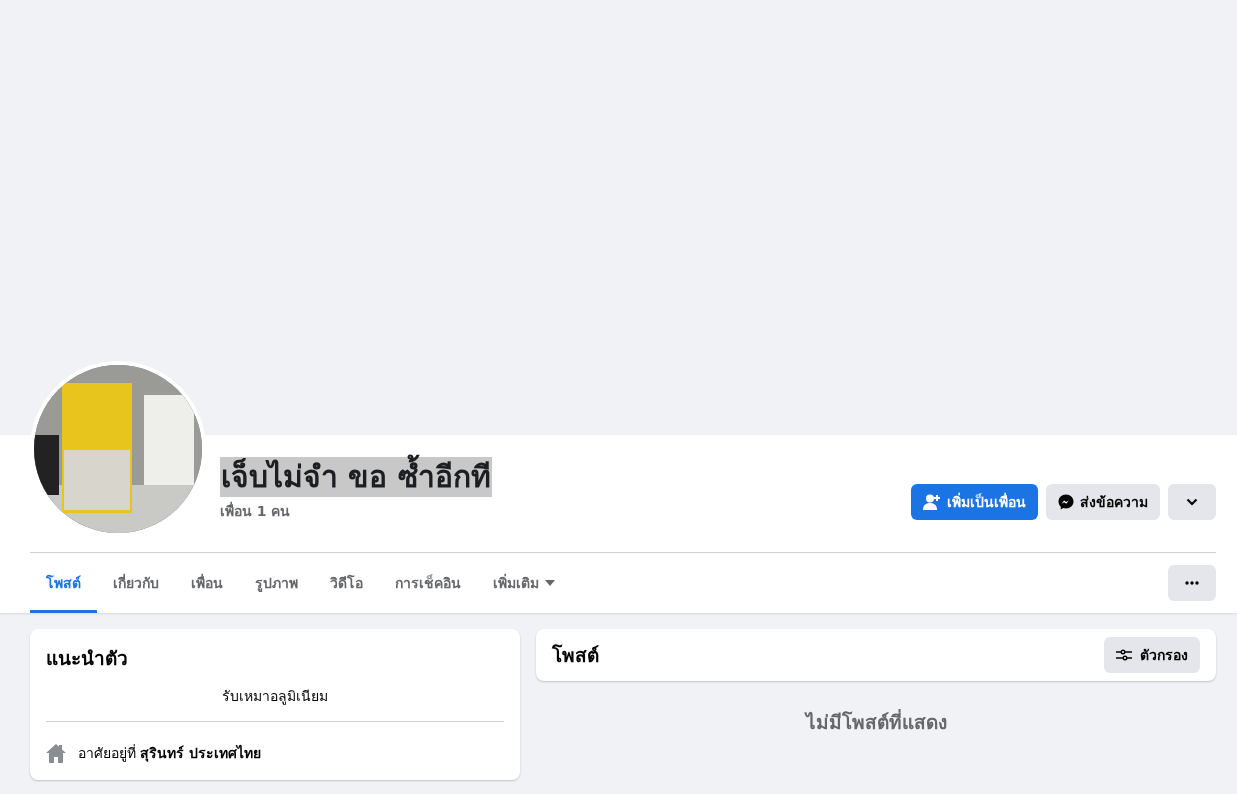 The width and height of the screenshot is (1237, 794). What do you see at coordinates (428, 583) in the screenshot?
I see `profile-tab: การเช็คอิน` at bounding box center [428, 583].